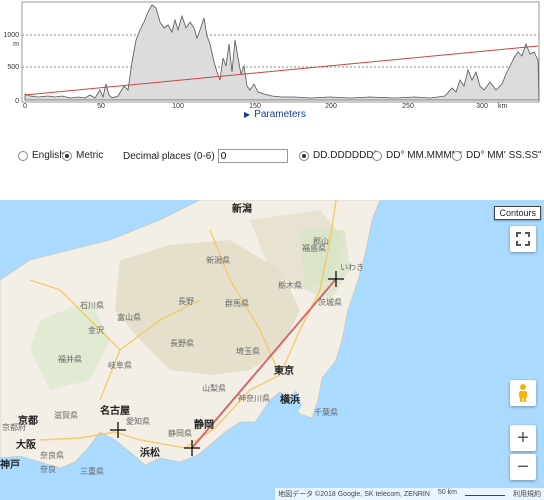 This screenshot has height=500, width=544. What do you see at coordinates (321, 241) in the screenshot?
I see `label-koriyama: 郡山` at bounding box center [321, 241].